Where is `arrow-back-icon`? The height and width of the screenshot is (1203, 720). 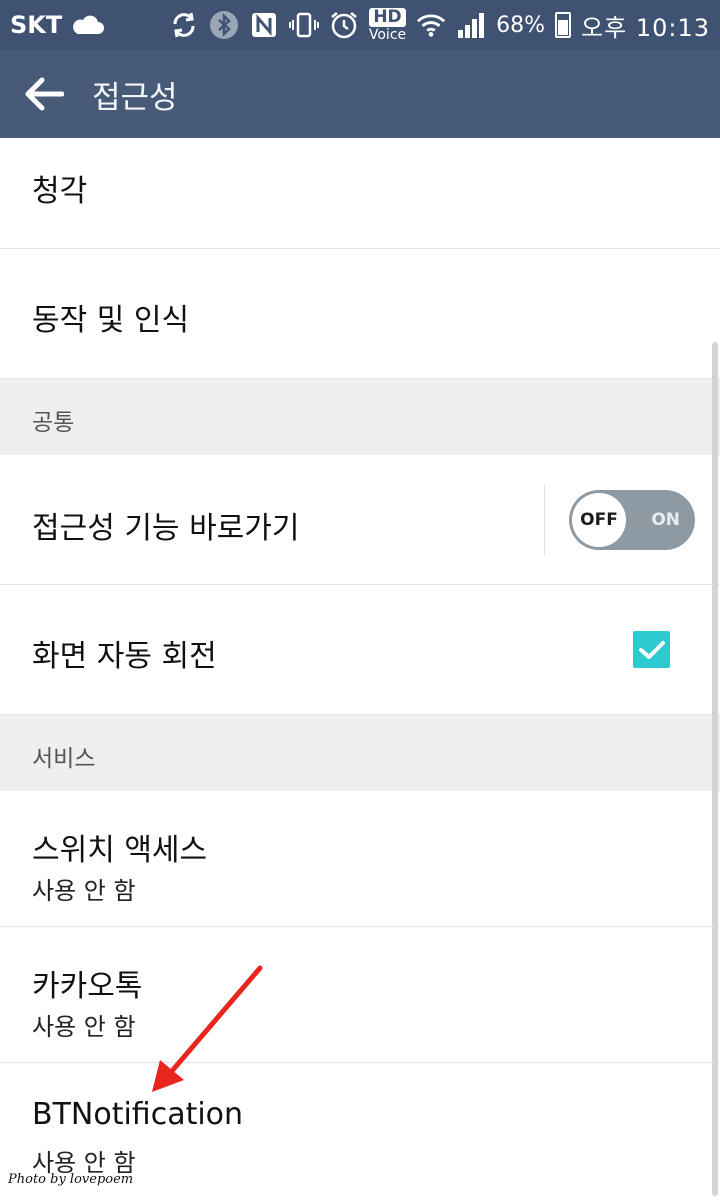
arrow-back-icon is located at coordinates (44, 94).